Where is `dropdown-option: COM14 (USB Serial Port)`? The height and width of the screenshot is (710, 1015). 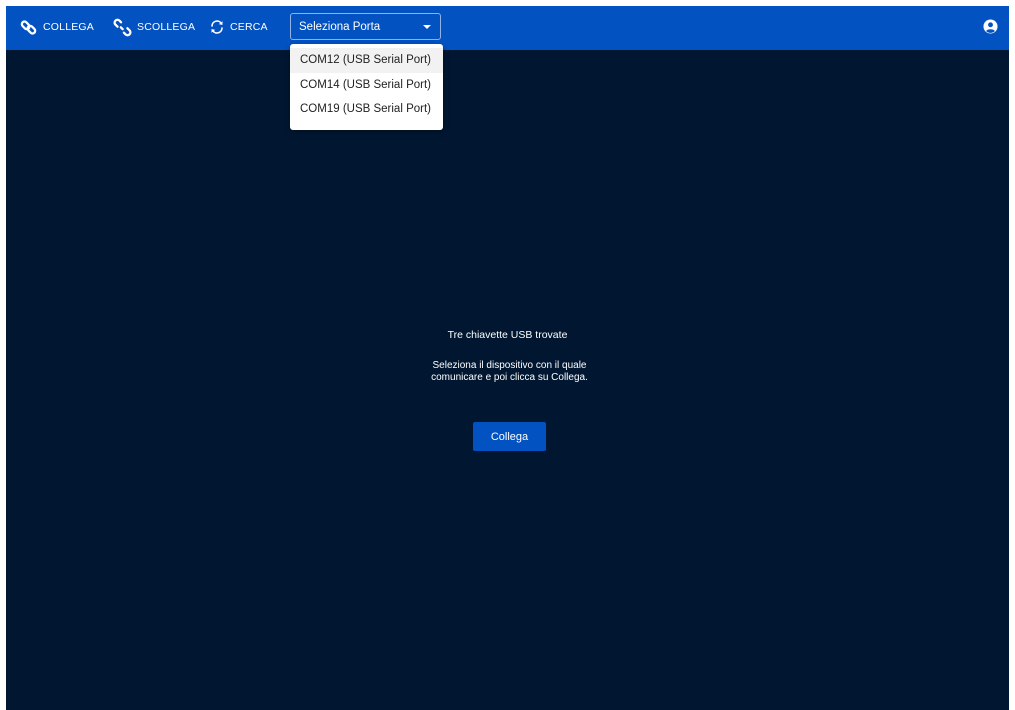
dropdown-option: COM14 (USB Serial Port) is located at coordinates (366, 85).